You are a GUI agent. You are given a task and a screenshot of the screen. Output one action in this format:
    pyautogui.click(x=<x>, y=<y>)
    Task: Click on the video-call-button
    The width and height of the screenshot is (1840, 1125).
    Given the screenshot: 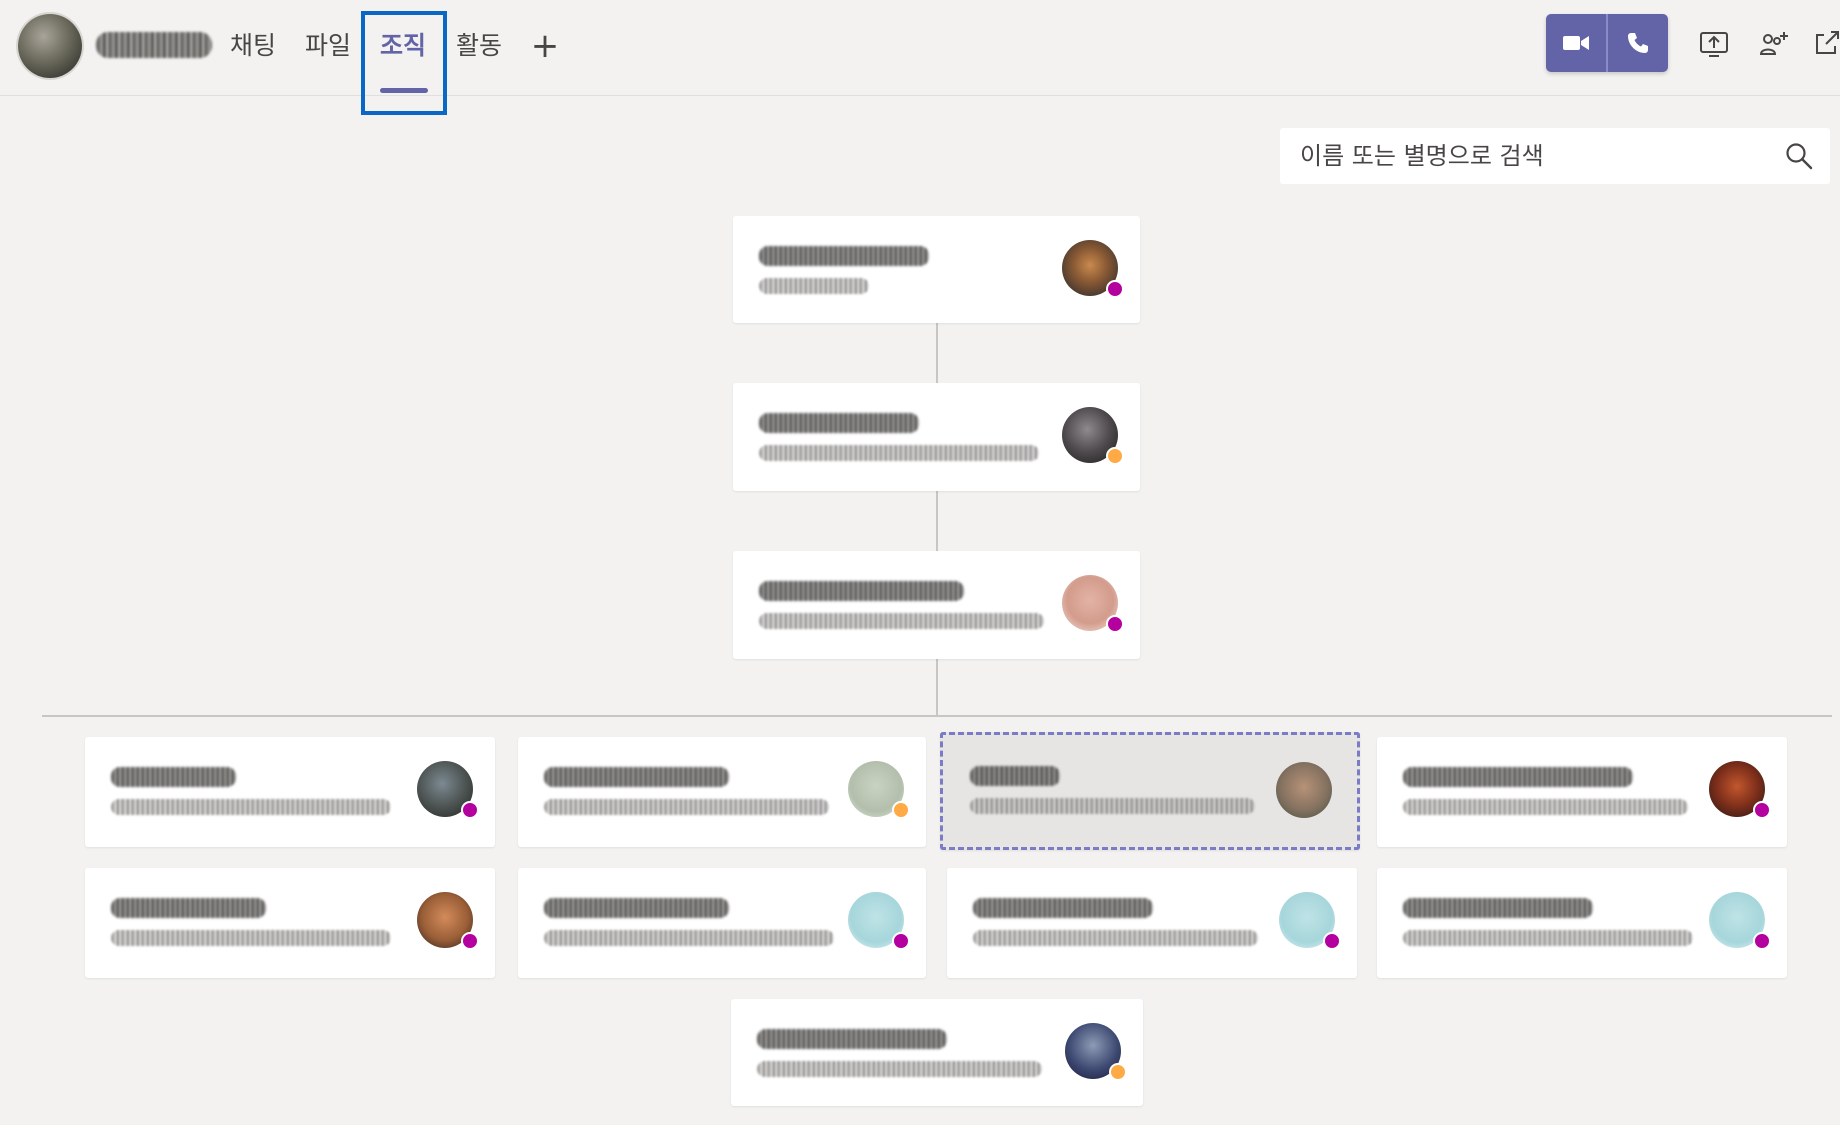 What is the action you would take?
    pyautogui.click(x=1576, y=43)
    